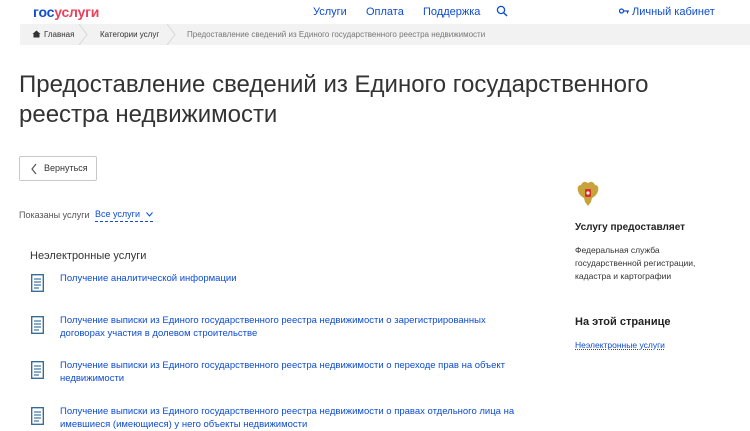  Describe the element at coordinates (44, 12) in the screenshot. I see `logo-part-gos: гос` at that location.